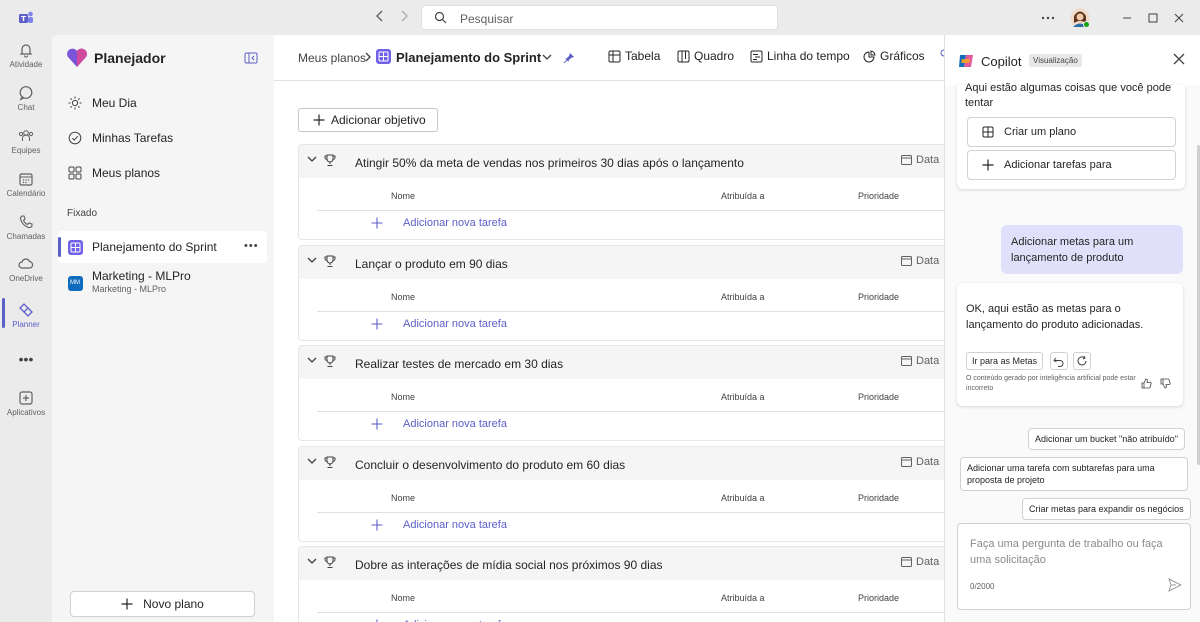 The width and height of the screenshot is (1200, 622). Describe the element at coordinates (251, 58) in the screenshot. I see `collapse-sidebar-icon` at that location.